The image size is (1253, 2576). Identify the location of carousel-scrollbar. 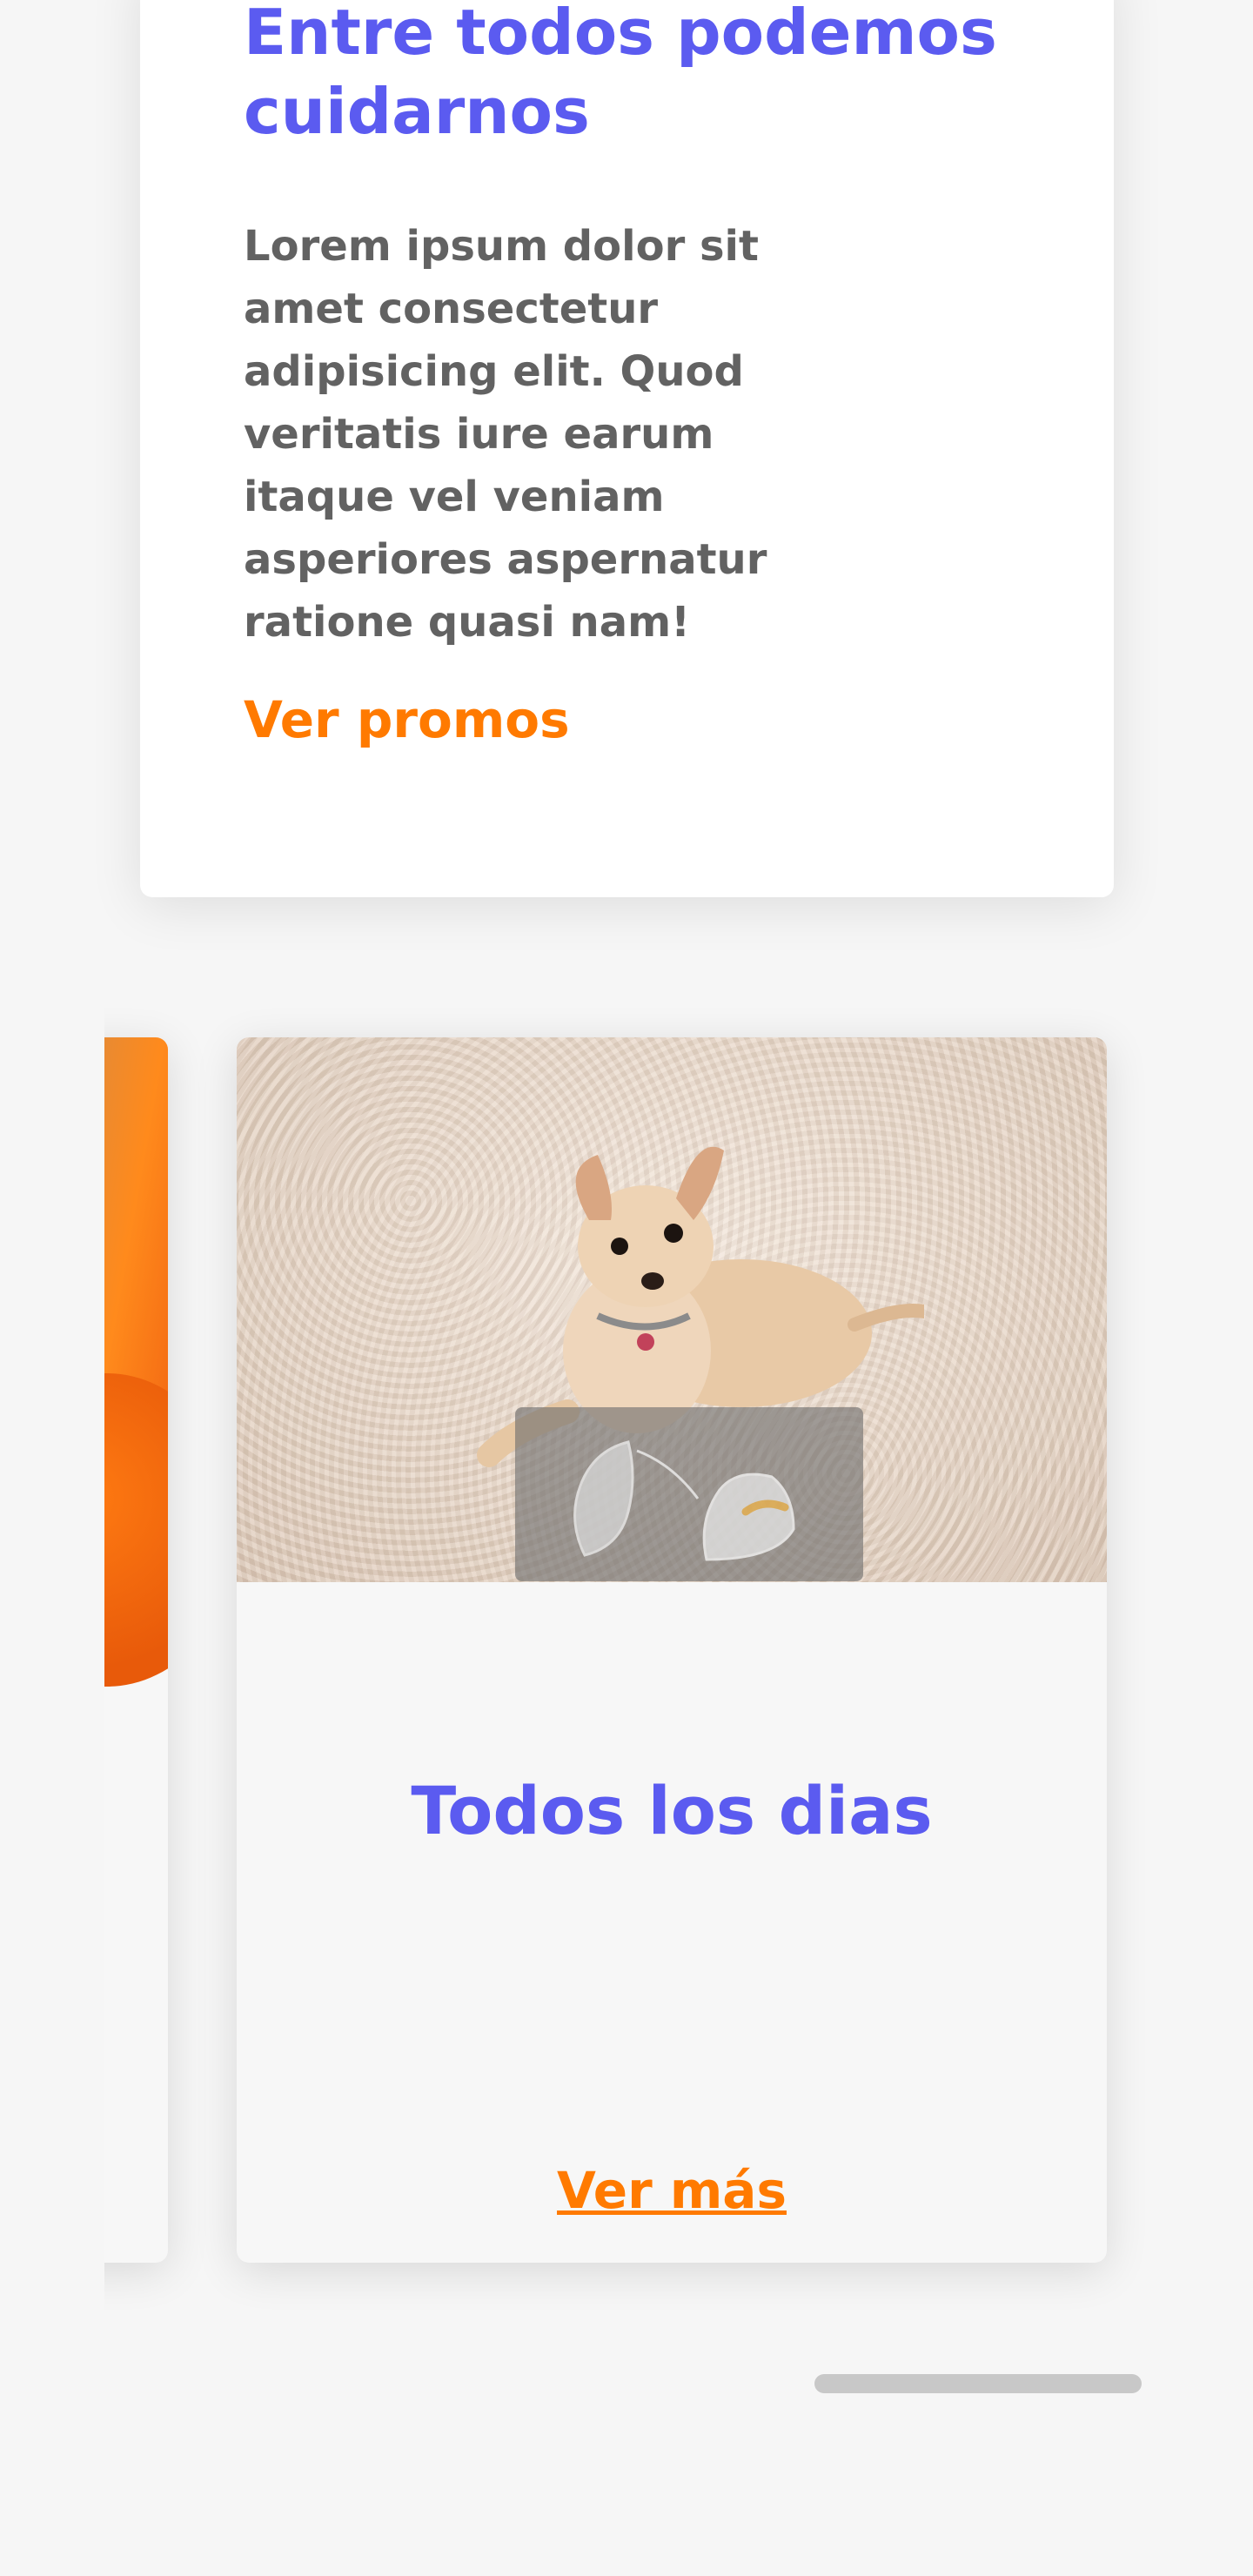
(978, 2383).